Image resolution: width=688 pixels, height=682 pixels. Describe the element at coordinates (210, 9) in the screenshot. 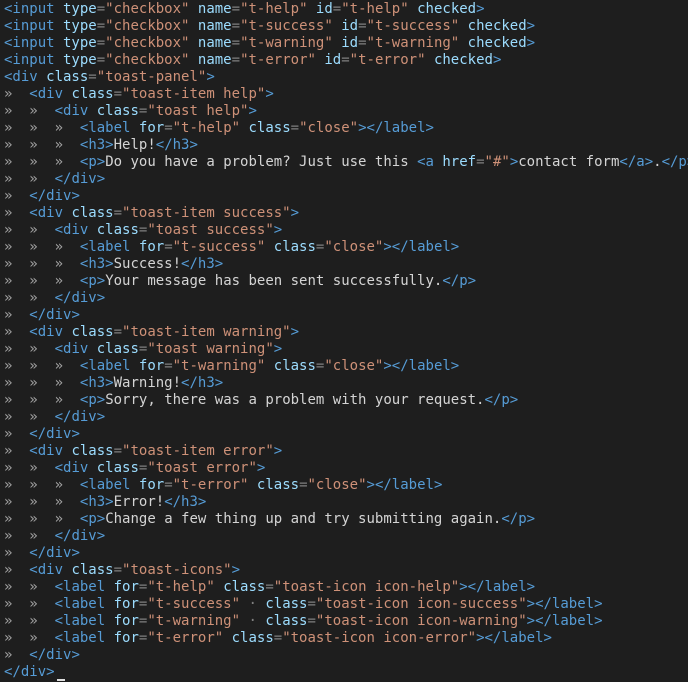

I see `code-token: name` at that location.